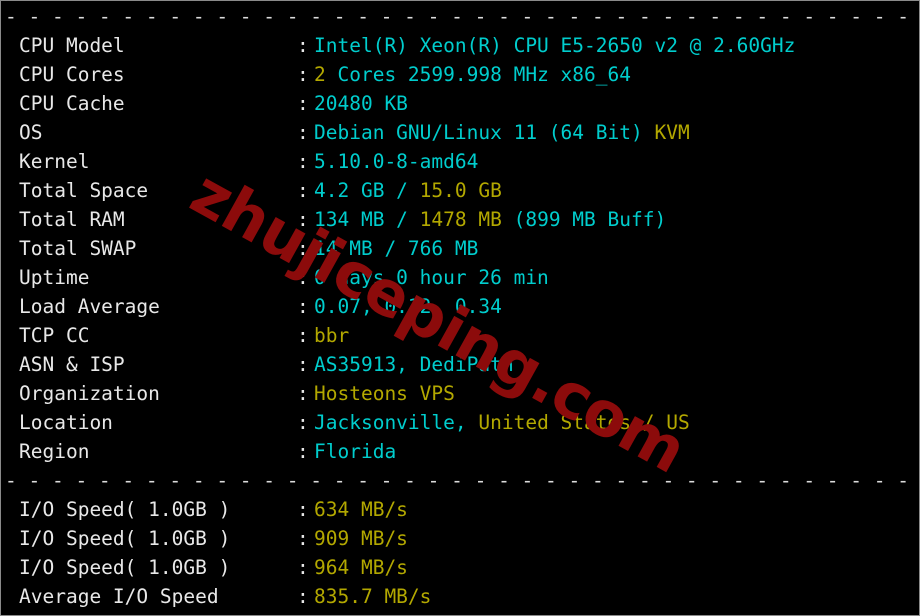  I want to click on system-info-value: Hosteons VPS, so click(384, 393).